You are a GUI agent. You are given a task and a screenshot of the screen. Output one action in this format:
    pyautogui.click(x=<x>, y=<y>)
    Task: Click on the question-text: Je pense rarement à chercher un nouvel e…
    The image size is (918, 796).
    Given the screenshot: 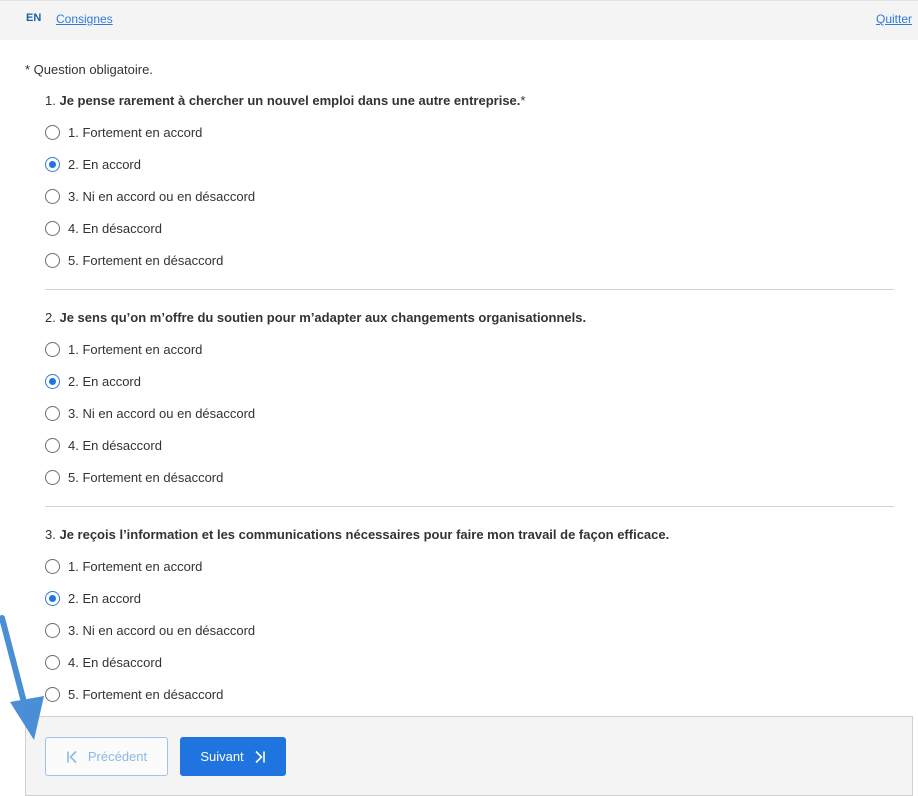 What is the action you would take?
    pyautogui.click(x=290, y=100)
    